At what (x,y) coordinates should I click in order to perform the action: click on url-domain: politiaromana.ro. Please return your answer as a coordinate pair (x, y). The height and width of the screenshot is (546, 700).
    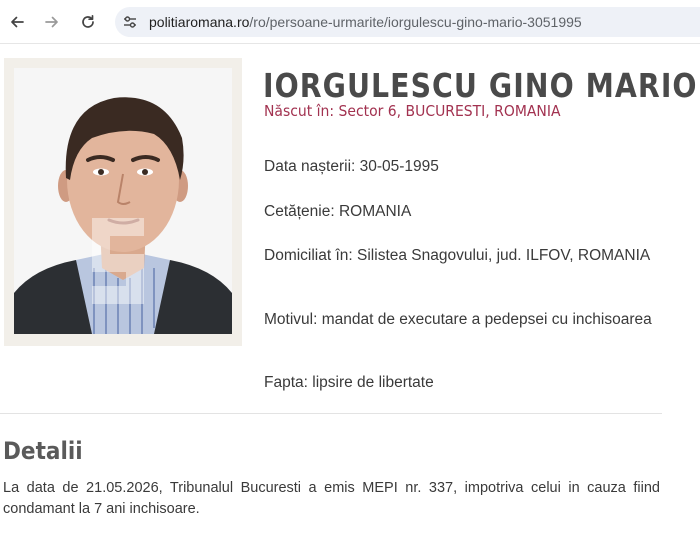
    Looking at the image, I should click on (199, 22).